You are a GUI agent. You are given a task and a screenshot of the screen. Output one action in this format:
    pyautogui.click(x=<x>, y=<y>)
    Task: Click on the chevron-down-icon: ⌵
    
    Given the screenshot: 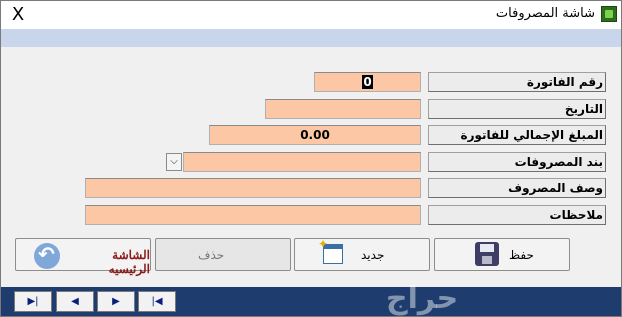 What is the action you would take?
    pyautogui.click(x=174, y=162)
    